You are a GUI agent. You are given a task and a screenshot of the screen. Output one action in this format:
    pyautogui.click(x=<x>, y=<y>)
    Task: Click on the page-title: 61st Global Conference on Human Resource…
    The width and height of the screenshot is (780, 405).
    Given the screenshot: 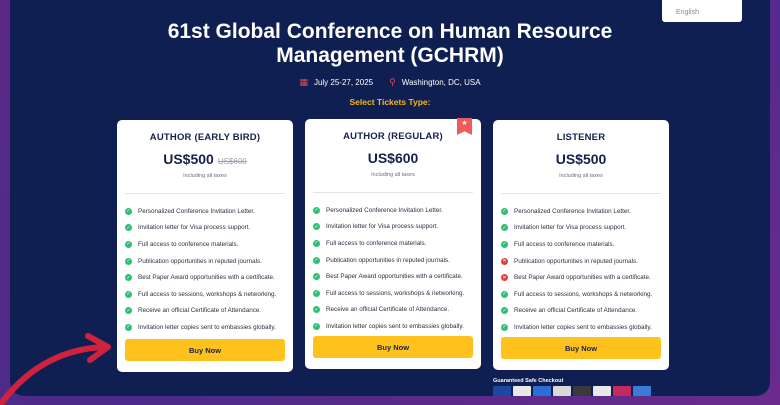 What is the action you would take?
    pyautogui.click(x=390, y=44)
    